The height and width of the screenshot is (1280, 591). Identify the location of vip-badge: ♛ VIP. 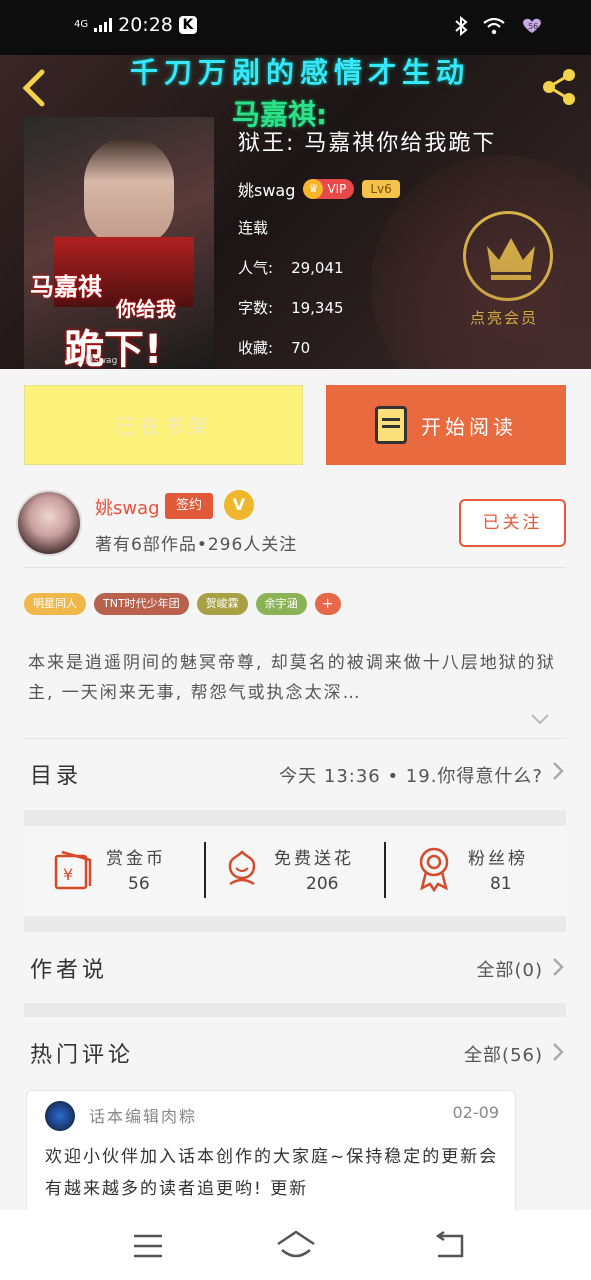
(329, 189).